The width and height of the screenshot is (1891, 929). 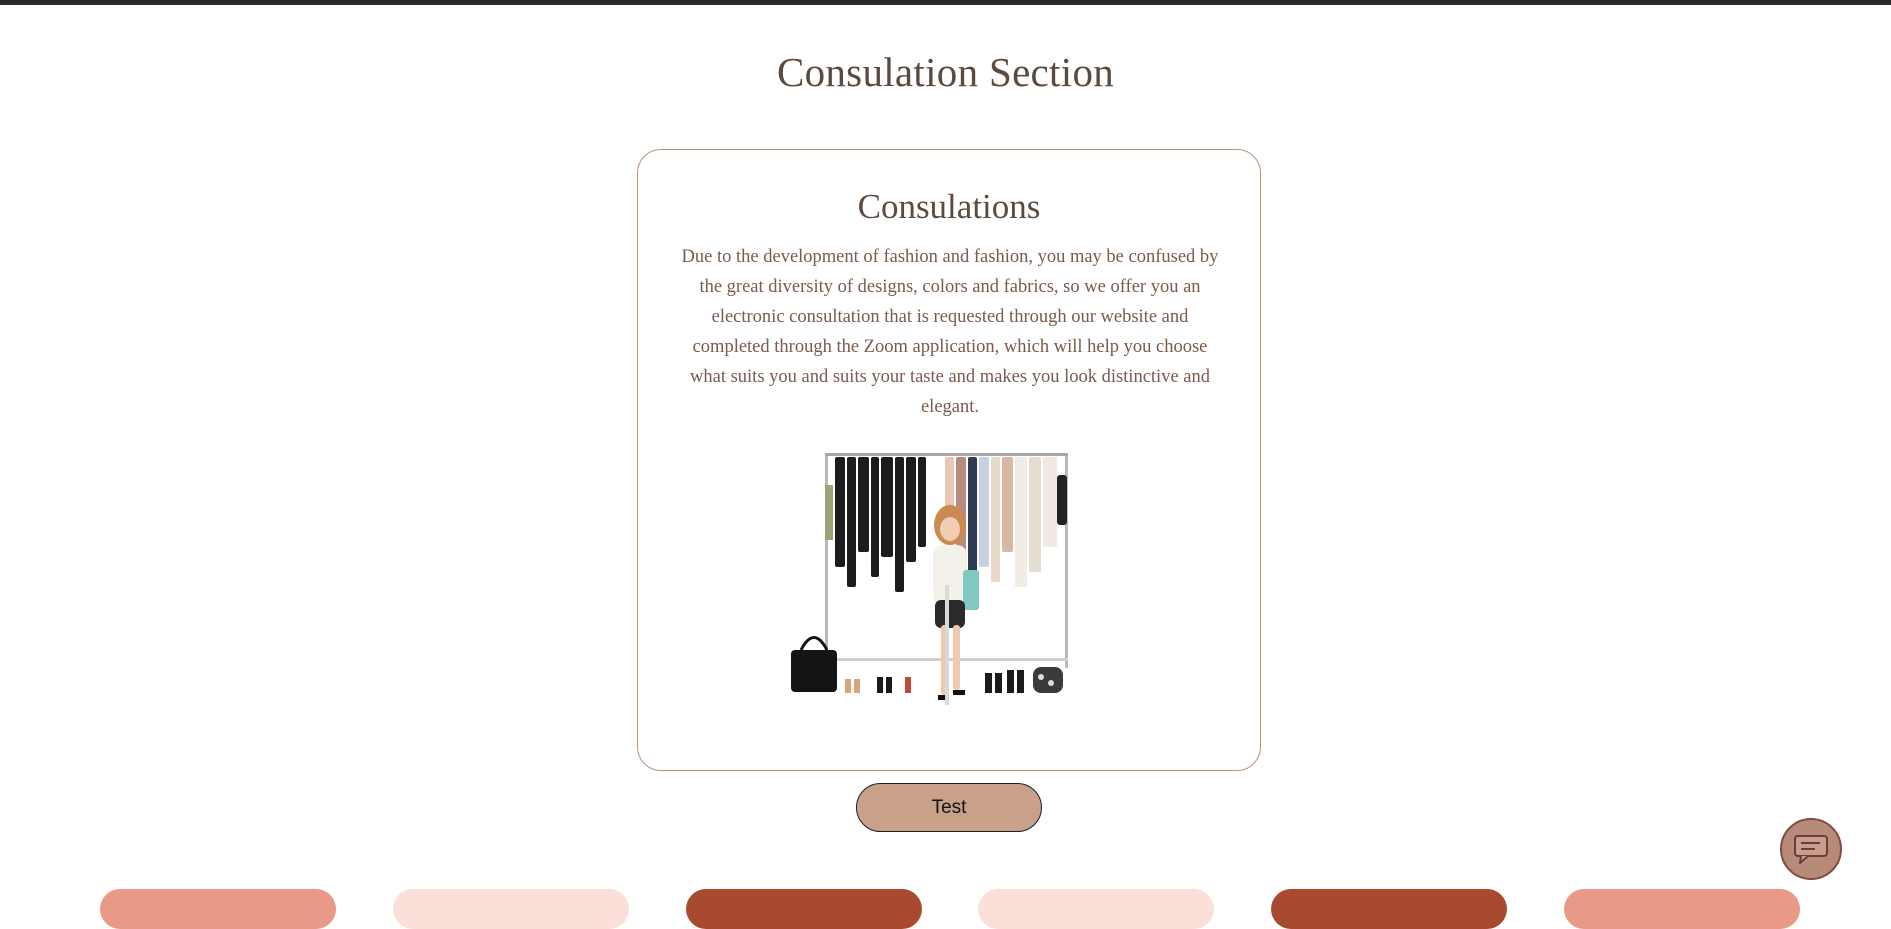 I want to click on top-bar, so click(x=945, y=2).